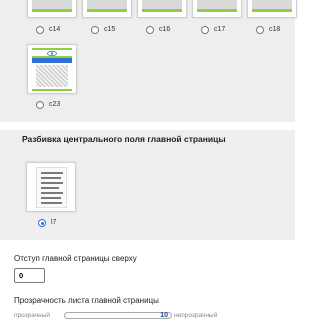 This screenshot has width=320, height=334. Describe the element at coordinates (42, 223) in the screenshot. I see `radio-l7` at that location.